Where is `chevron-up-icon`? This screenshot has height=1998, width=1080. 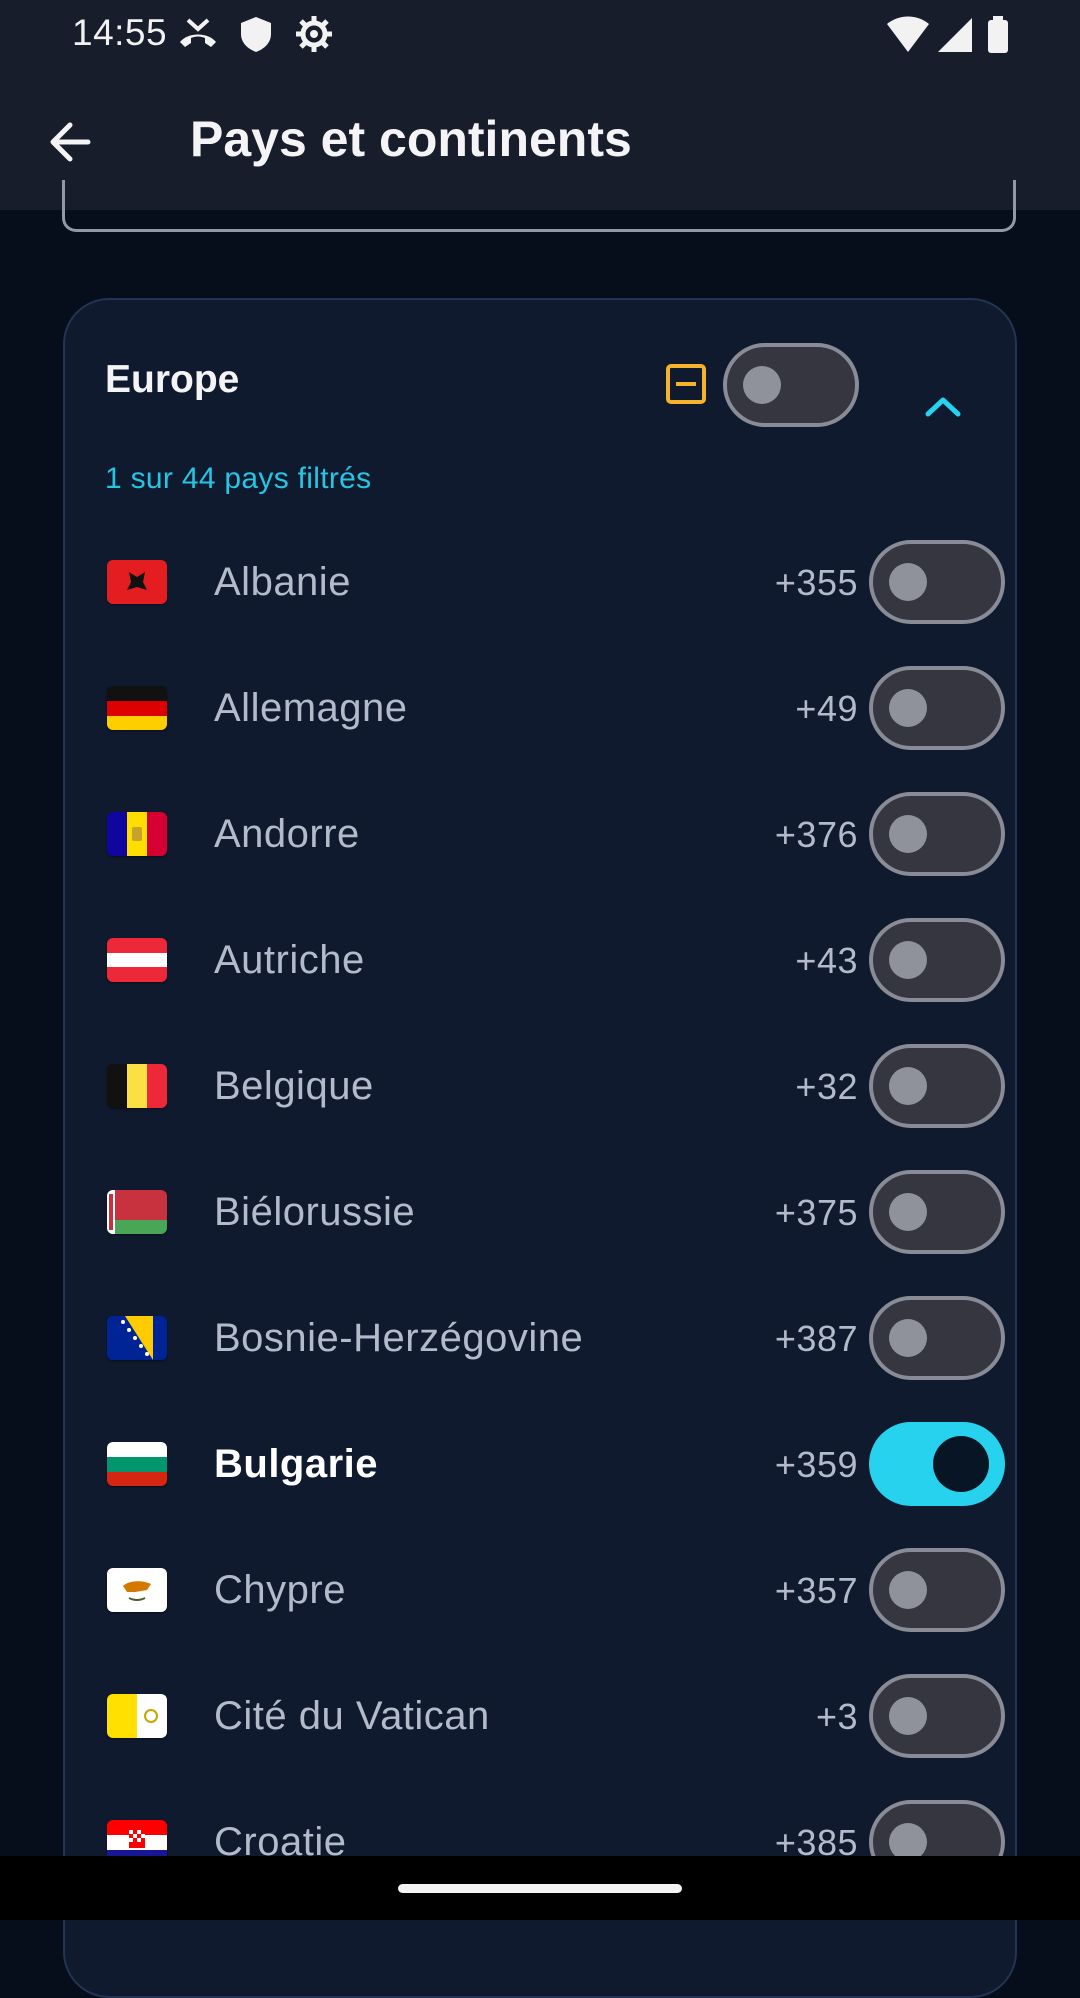
chevron-up-icon is located at coordinates (943, 406).